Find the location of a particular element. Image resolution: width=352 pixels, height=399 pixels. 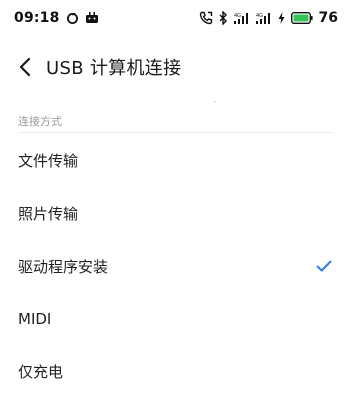

signal-2-icon: 4G is located at coordinates (263, 18).